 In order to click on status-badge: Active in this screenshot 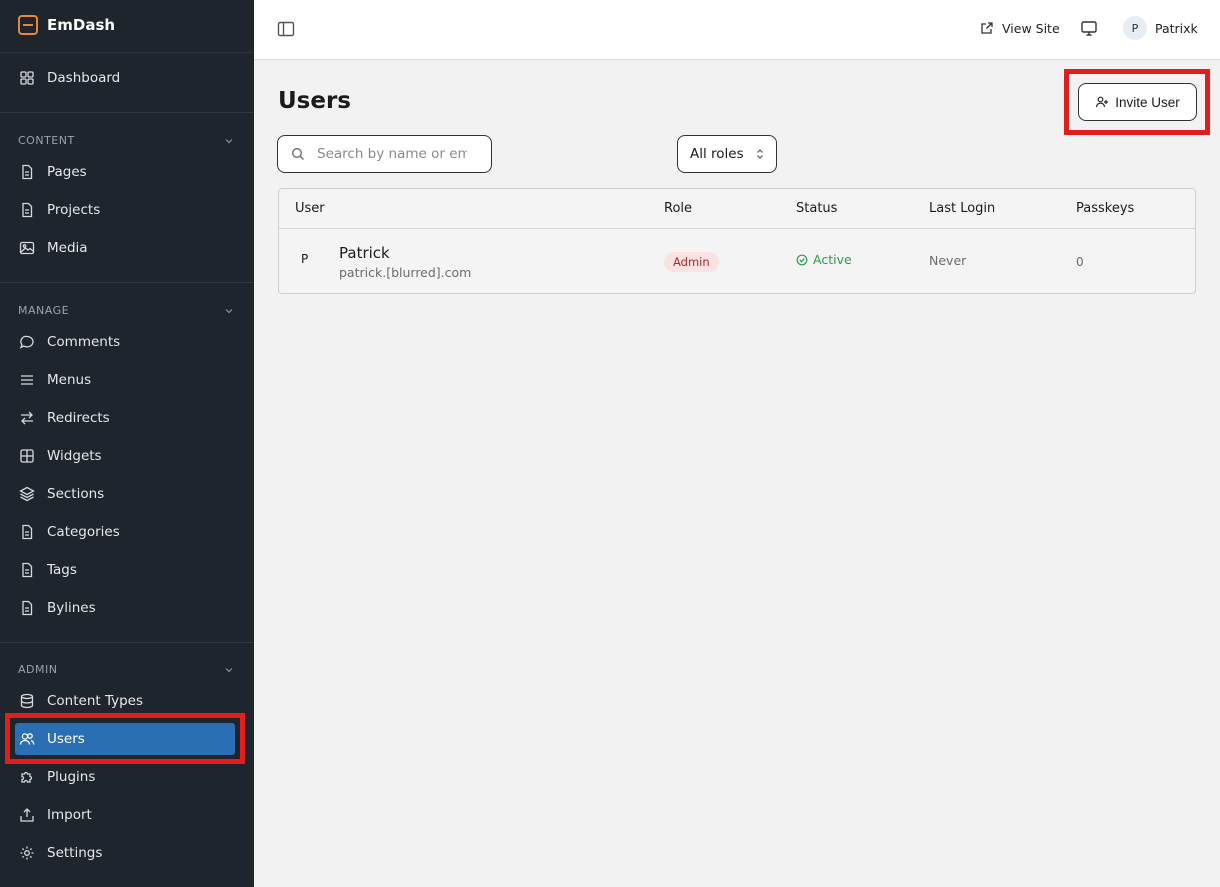, I will do `click(824, 259)`.